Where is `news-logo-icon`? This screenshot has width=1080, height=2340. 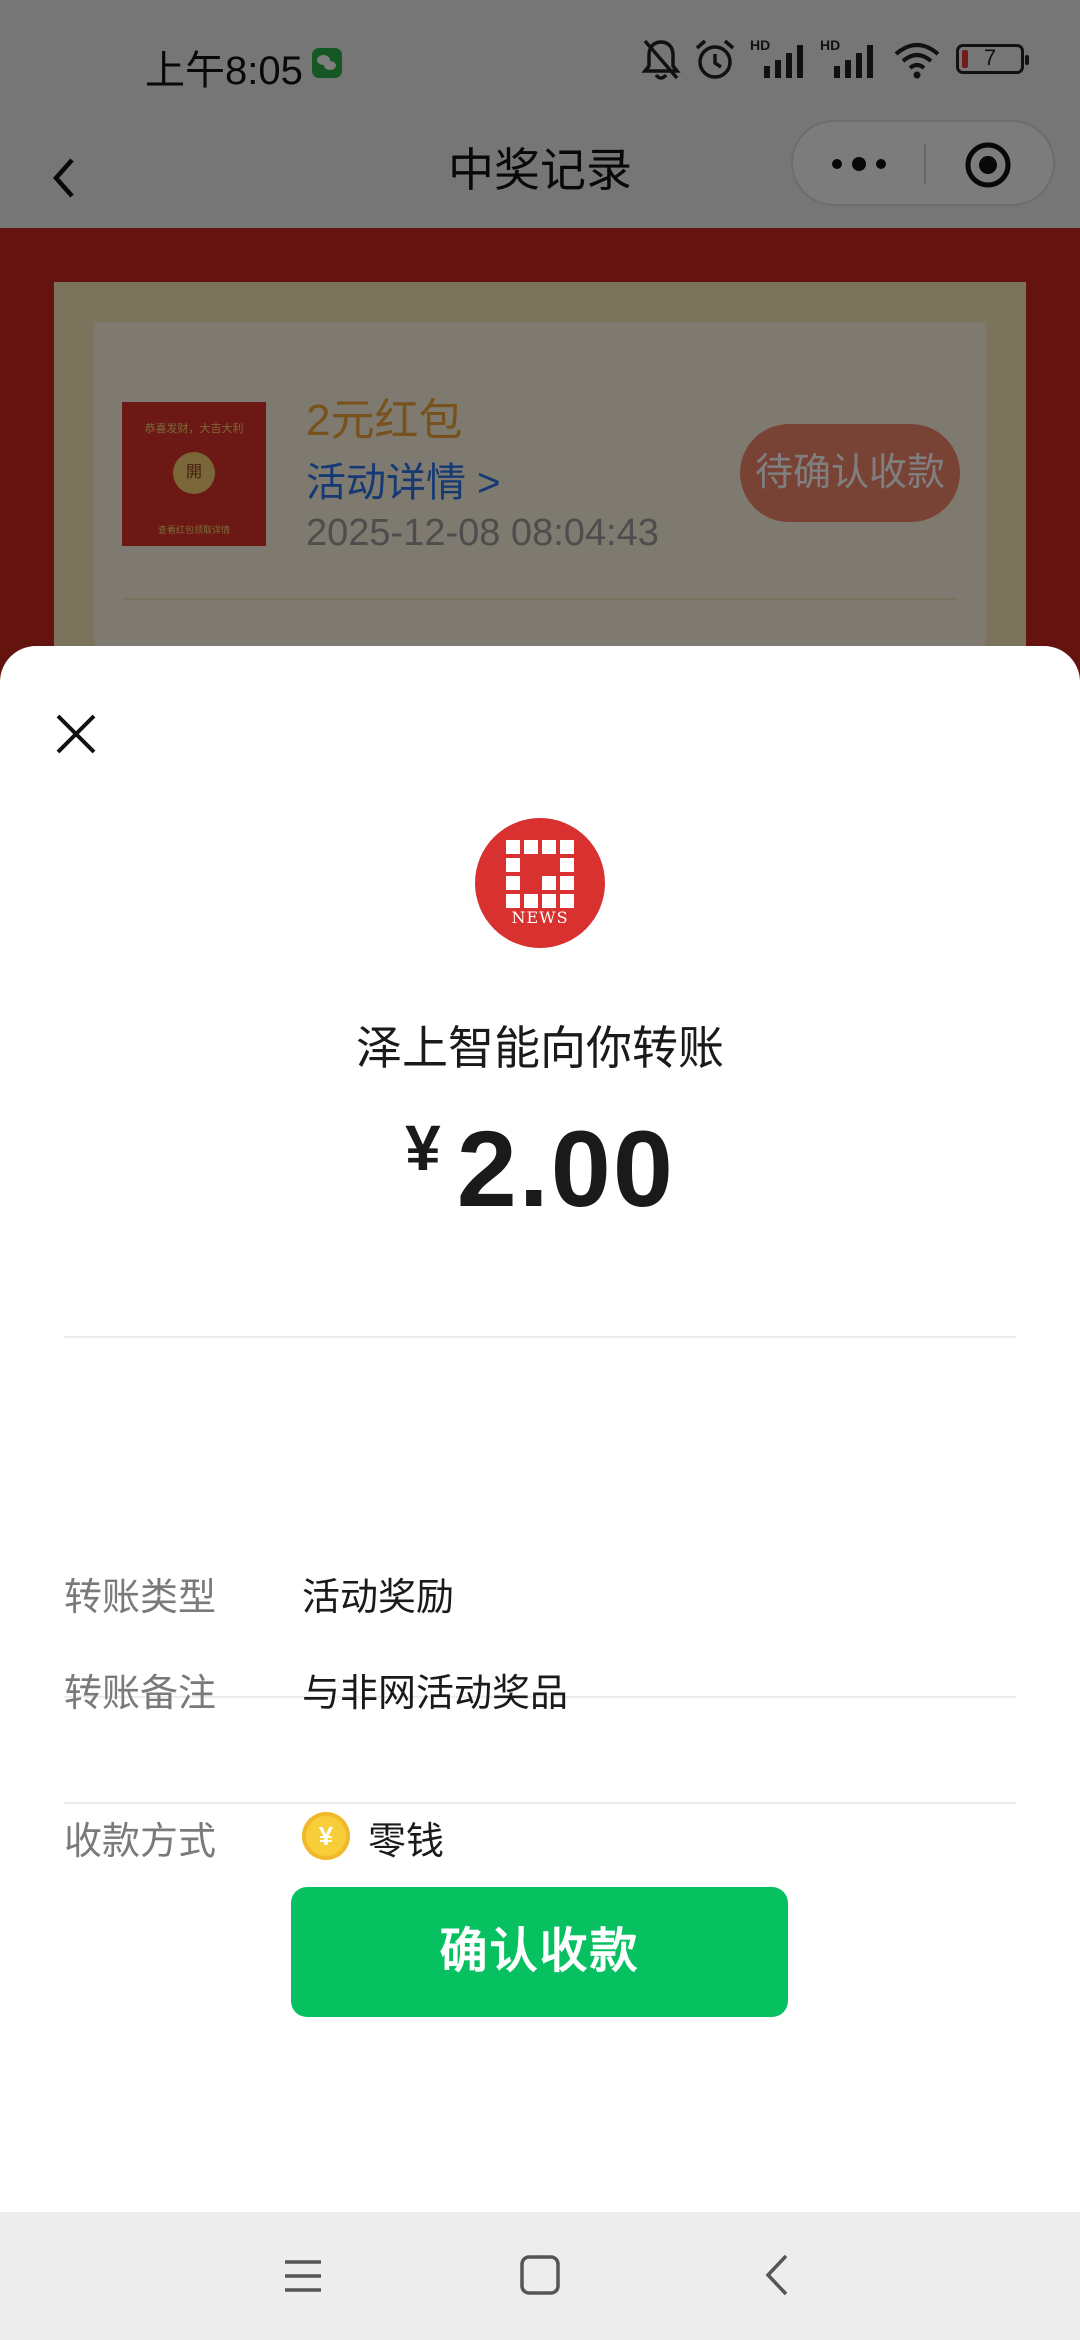
news-logo-icon is located at coordinates (540, 874).